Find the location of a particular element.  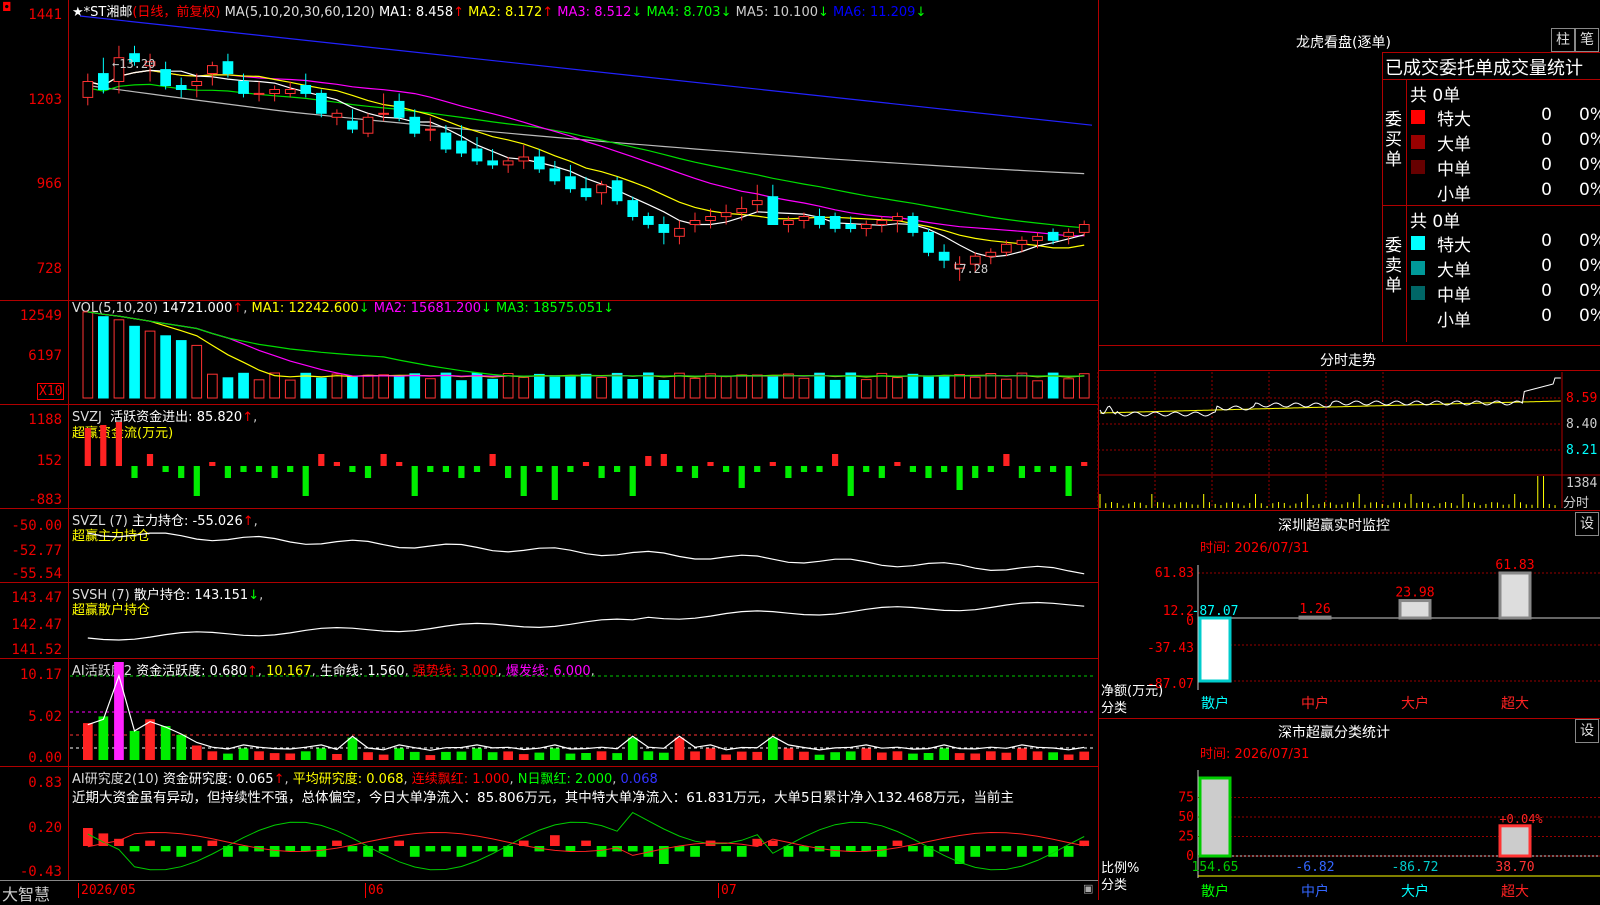

szstat-xlabel: 分类 is located at coordinates (1114, 885).